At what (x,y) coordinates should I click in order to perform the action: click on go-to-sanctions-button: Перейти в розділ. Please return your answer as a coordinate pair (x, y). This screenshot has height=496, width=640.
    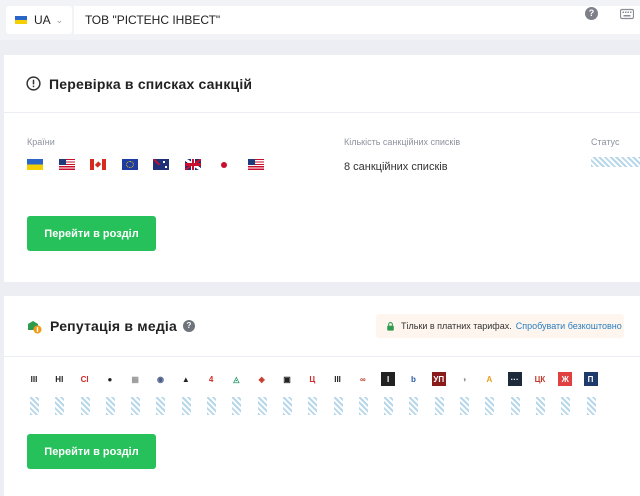
    Looking at the image, I should click on (91, 233).